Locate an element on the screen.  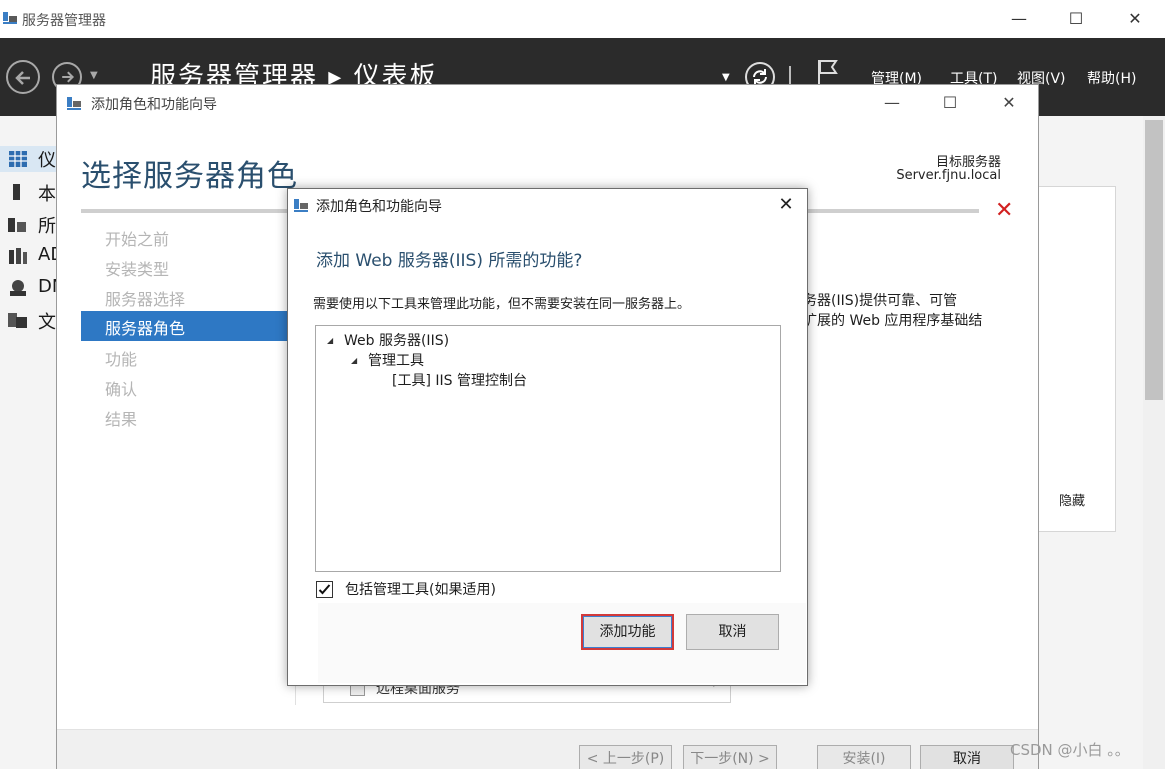
target-server-value: Server.fjnu.local is located at coordinates (948, 175).